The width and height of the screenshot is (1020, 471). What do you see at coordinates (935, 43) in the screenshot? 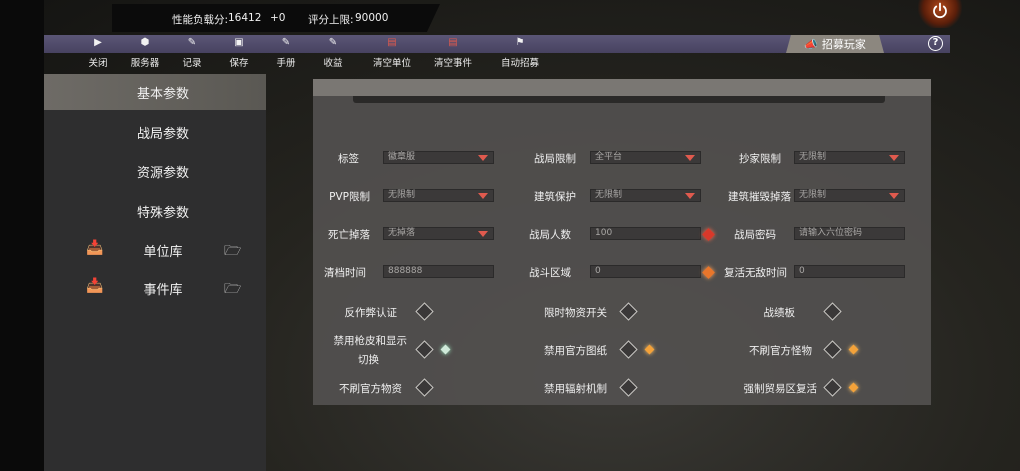
I see `help-button: ?` at bounding box center [935, 43].